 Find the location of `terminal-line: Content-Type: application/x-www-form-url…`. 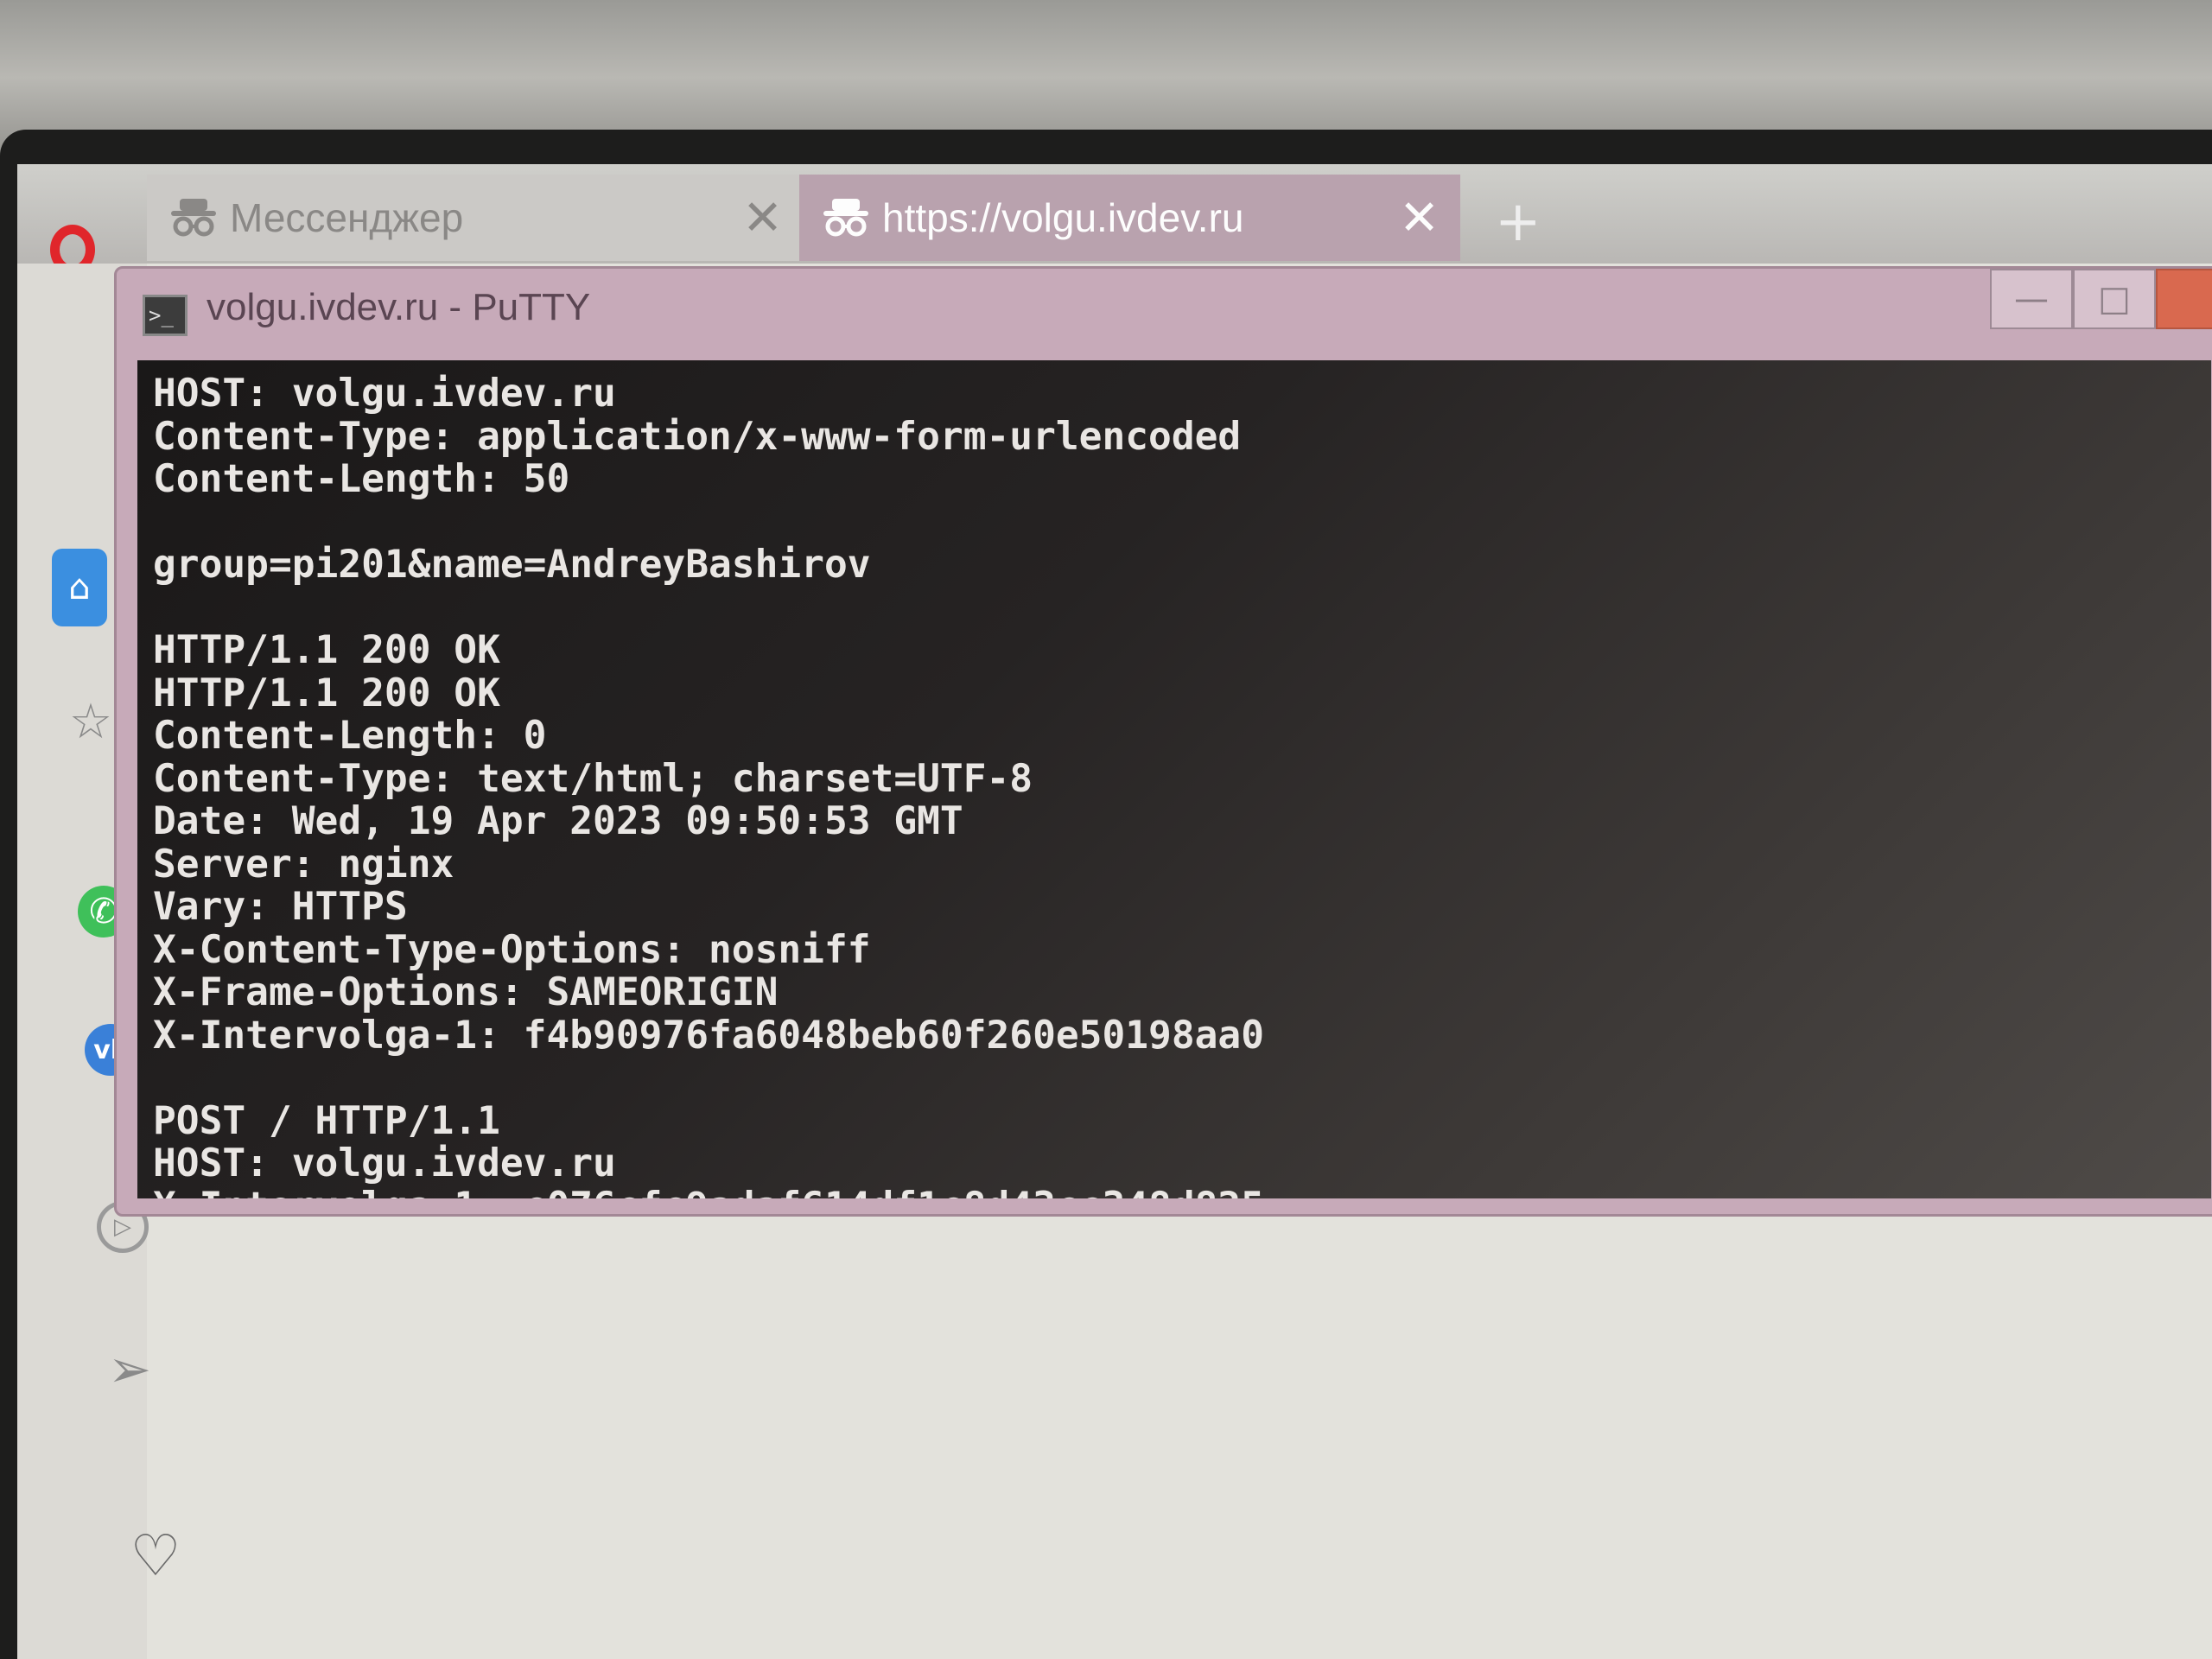

terminal-line: Content-Type: application/x-www-form-url… is located at coordinates (697, 436).